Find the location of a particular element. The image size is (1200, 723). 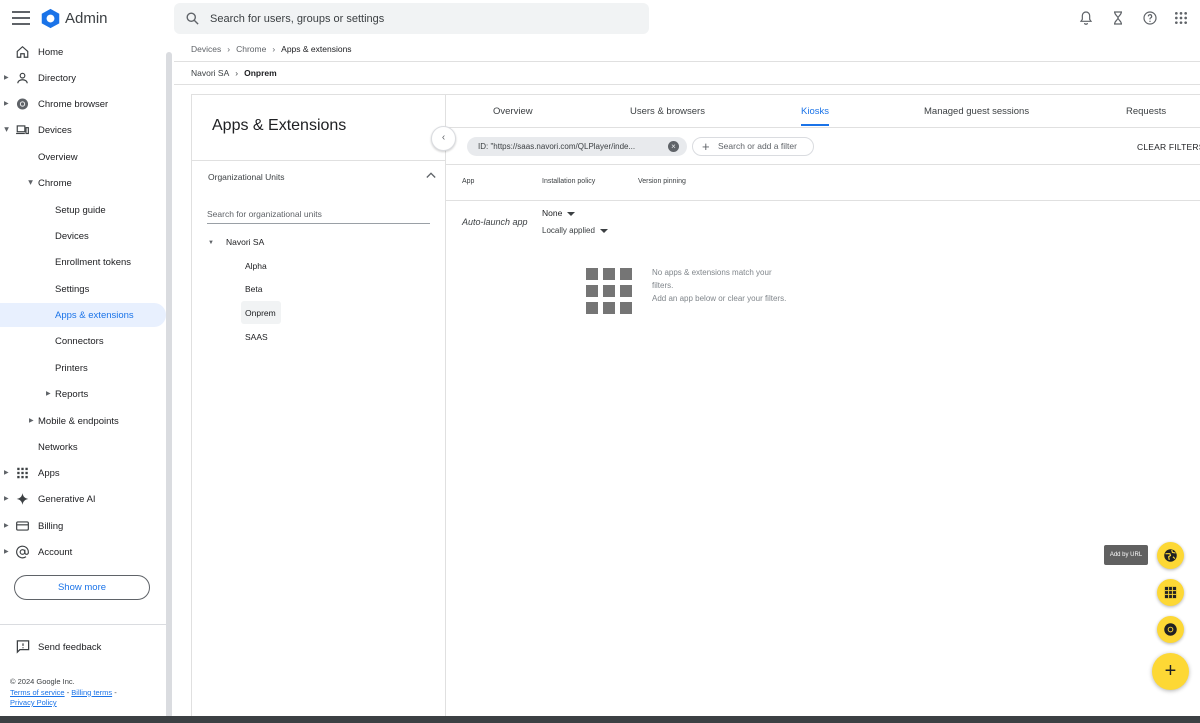

clear-filters-button: CLEAR FILTERS is located at coordinates (1168, 147).